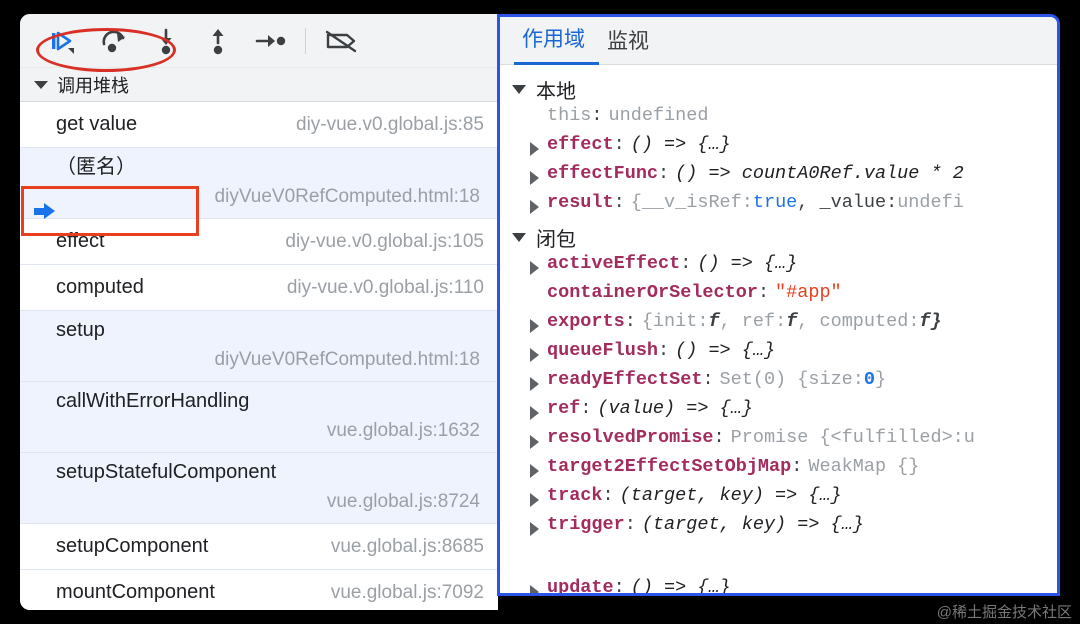 This screenshot has width=1080, height=624. What do you see at coordinates (880, 379) in the screenshot?
I see `scope-property-value-part: }` at bounding box center [880, 379].